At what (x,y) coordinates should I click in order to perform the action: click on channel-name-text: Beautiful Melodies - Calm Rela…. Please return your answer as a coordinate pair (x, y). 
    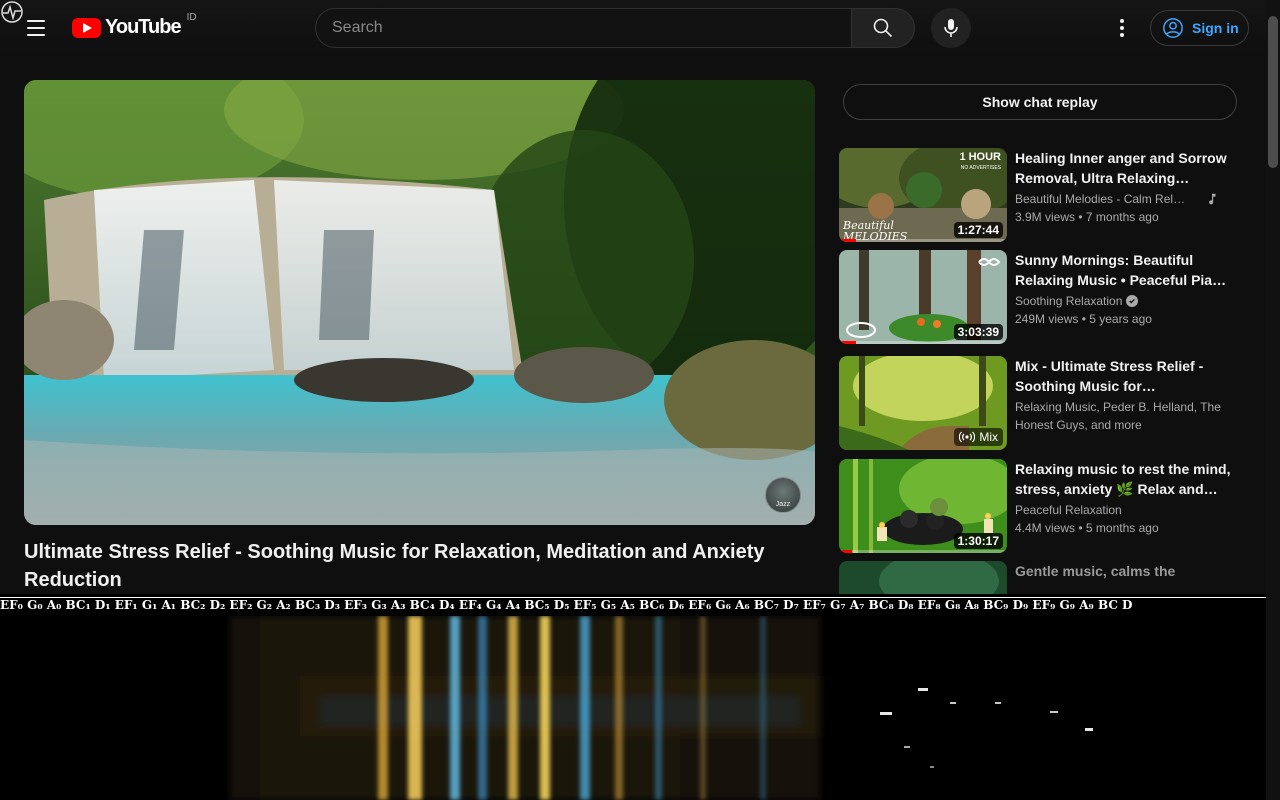
    Looking at the image, I should click on (1103, 199).